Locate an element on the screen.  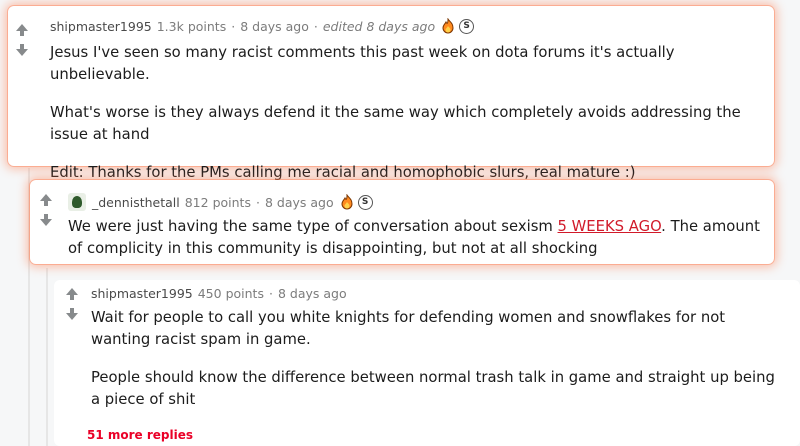
thread-line is located at coordinates (47, 357).